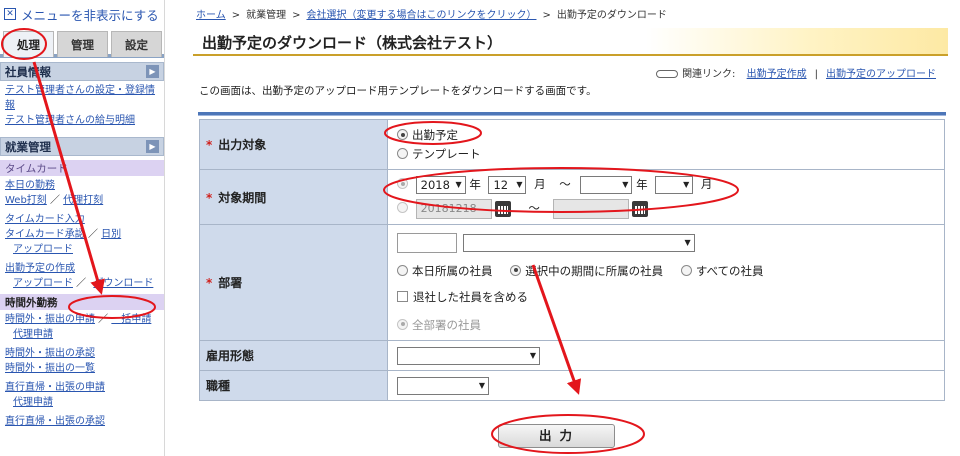  Describe the element at coordinates (427, 242) in the screenshot. I see `department-code-input` at that location.